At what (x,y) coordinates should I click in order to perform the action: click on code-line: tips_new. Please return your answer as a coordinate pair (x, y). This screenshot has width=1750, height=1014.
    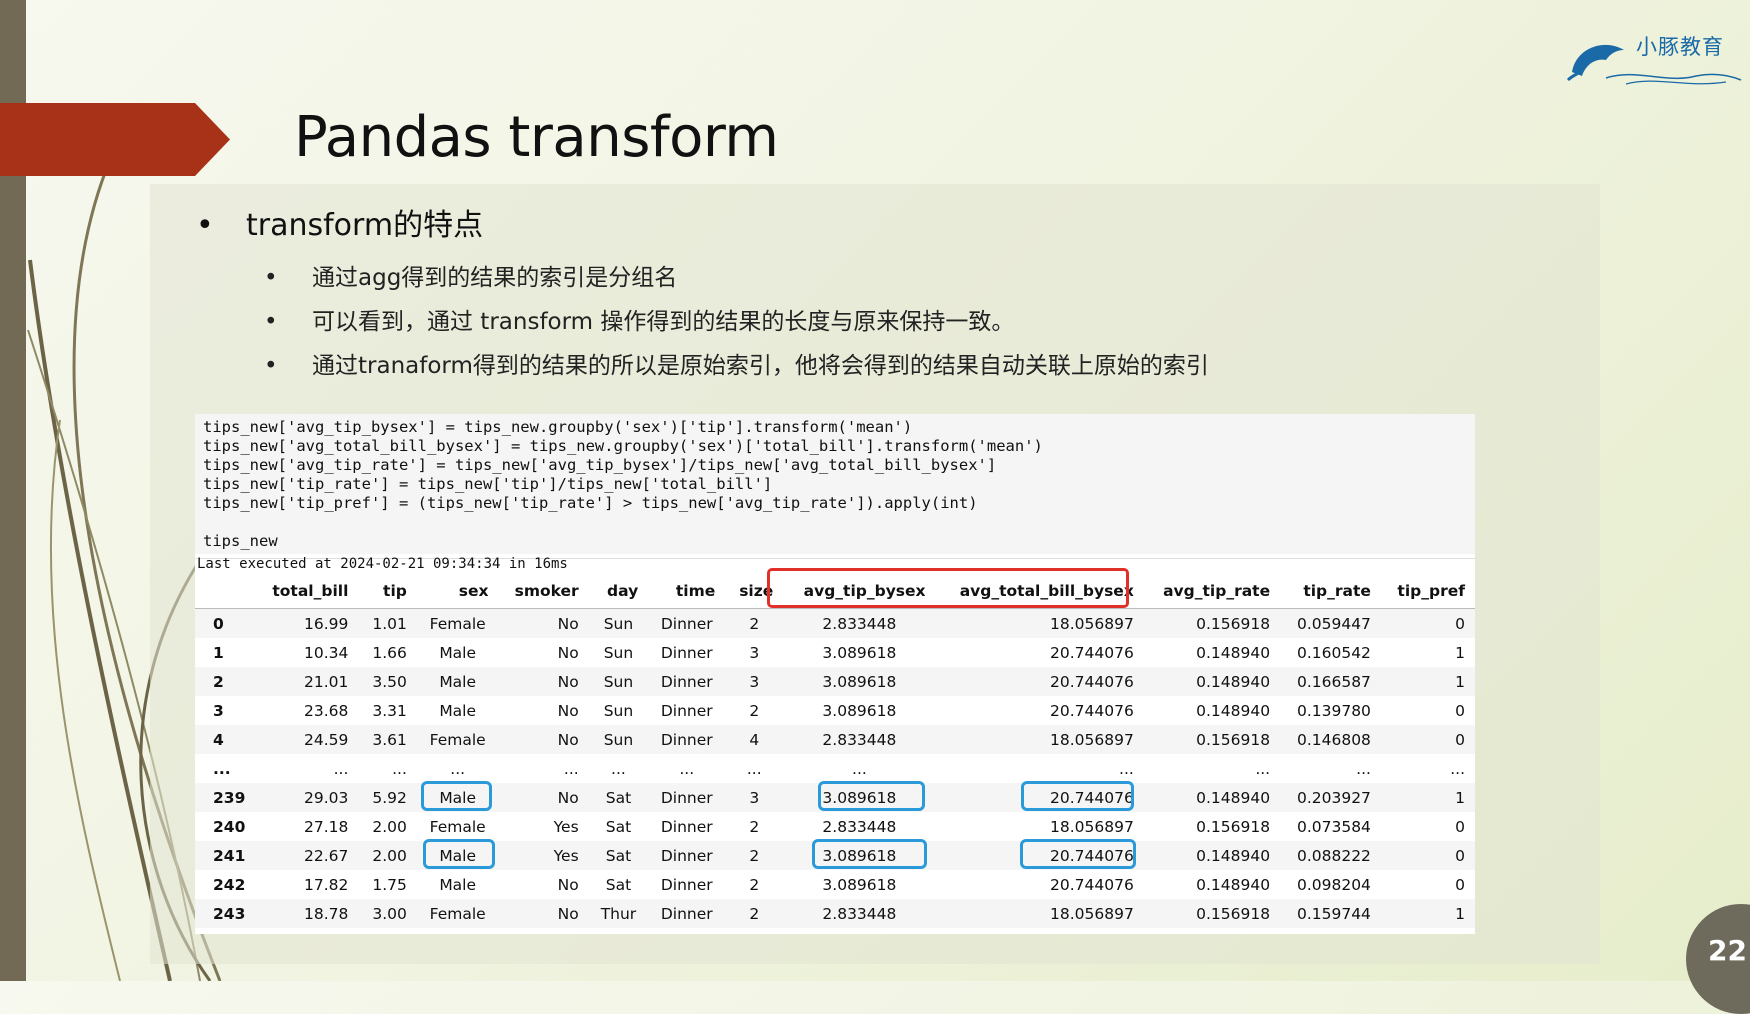
    Looking at the image, I should click on (240, 541).